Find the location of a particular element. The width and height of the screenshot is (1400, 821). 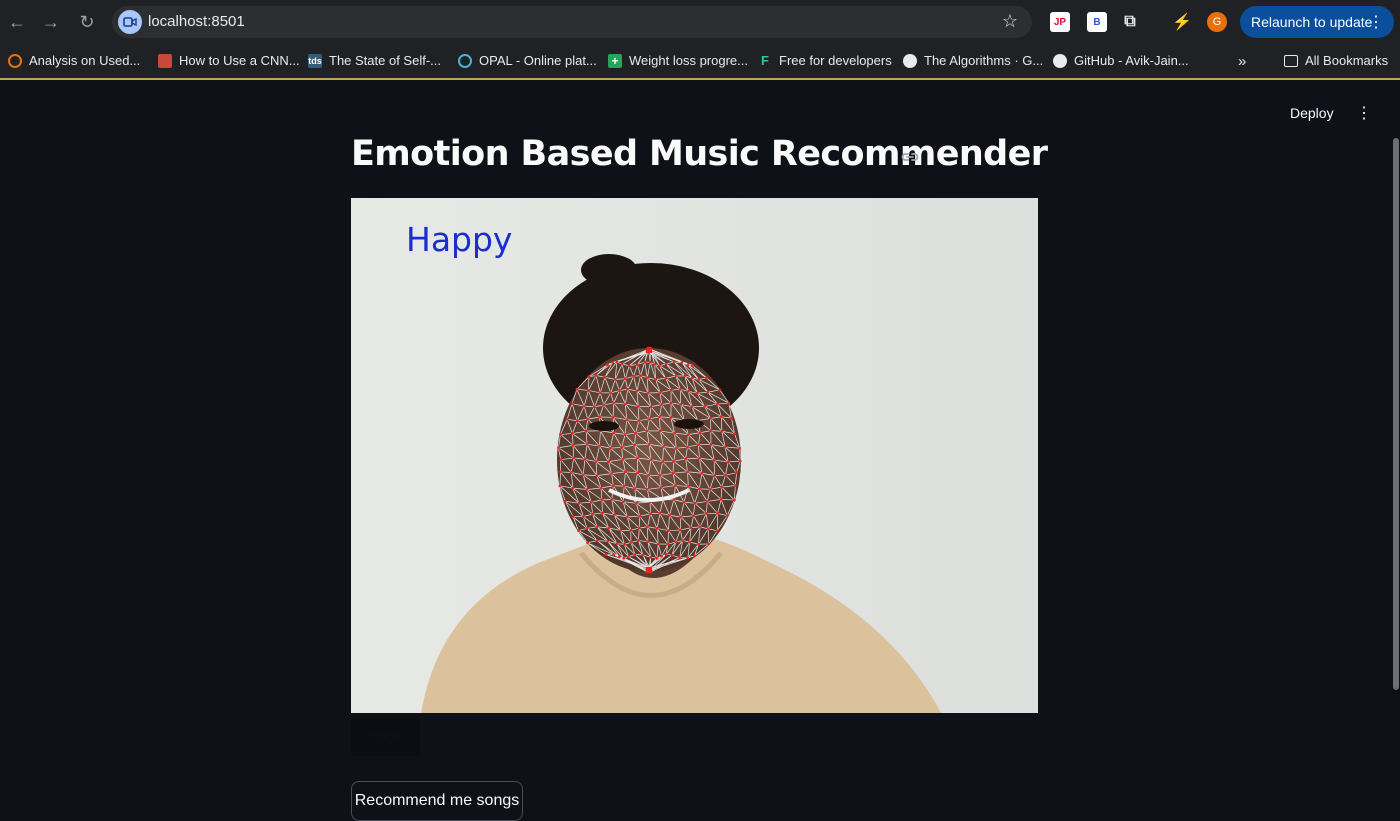

extension-b-icon: B is located at coordinates (1097, 22).